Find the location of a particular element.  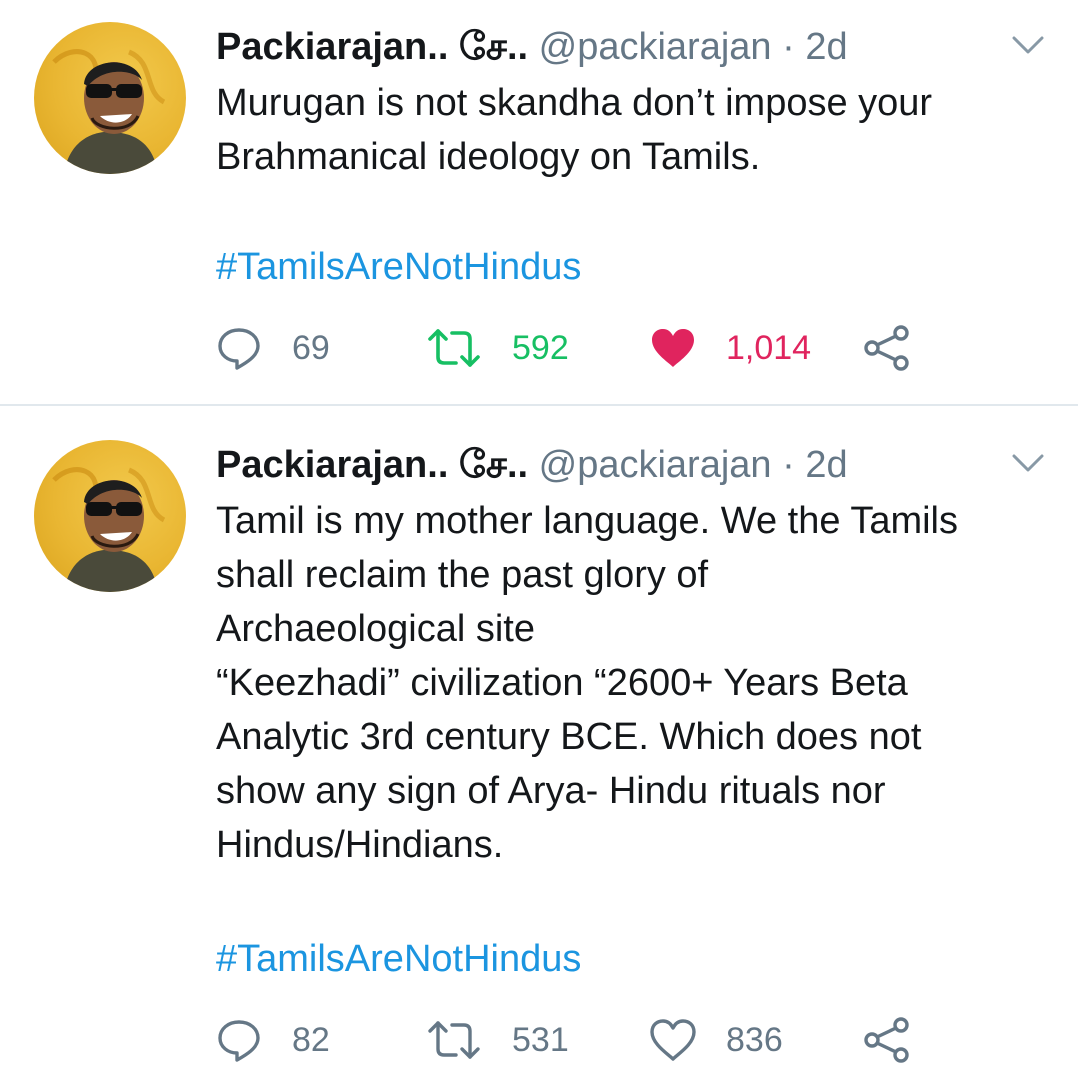

like-button: 1,014 is located at coordinates (730, 348).